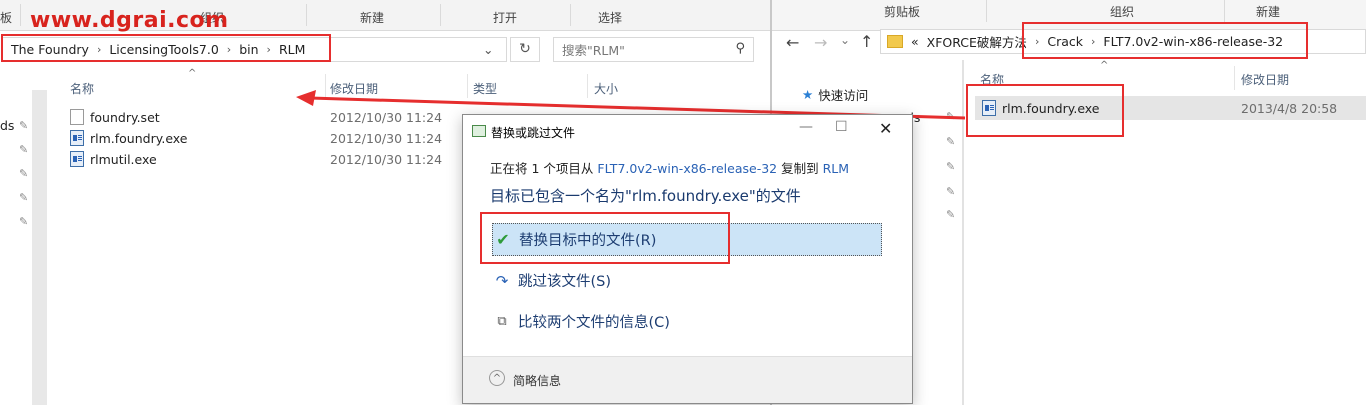 Image resolution: width=1366 pixels, height=405 pixels. I want to click on maximize-button: ☐, so click(841, 127).